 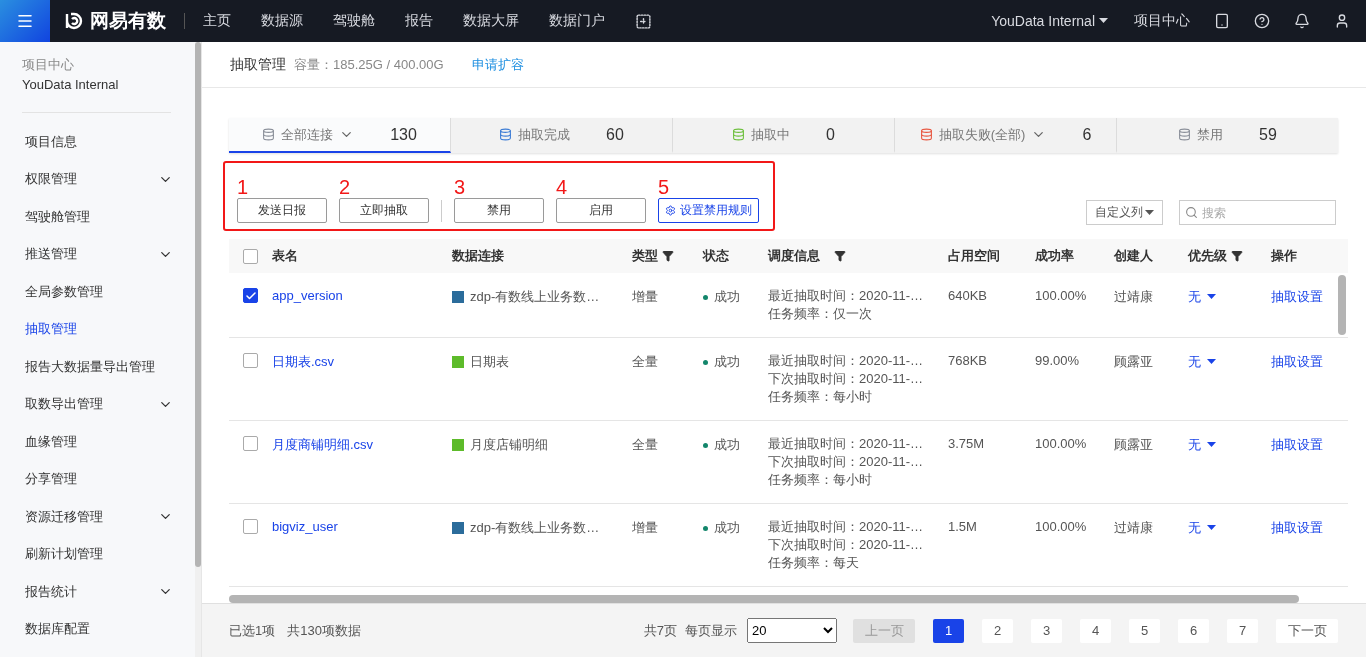 What do you see at coordinates (491, 21) in the screenshot?
I see `nav-link: 数据大屏` at bounding box center [491, 21].